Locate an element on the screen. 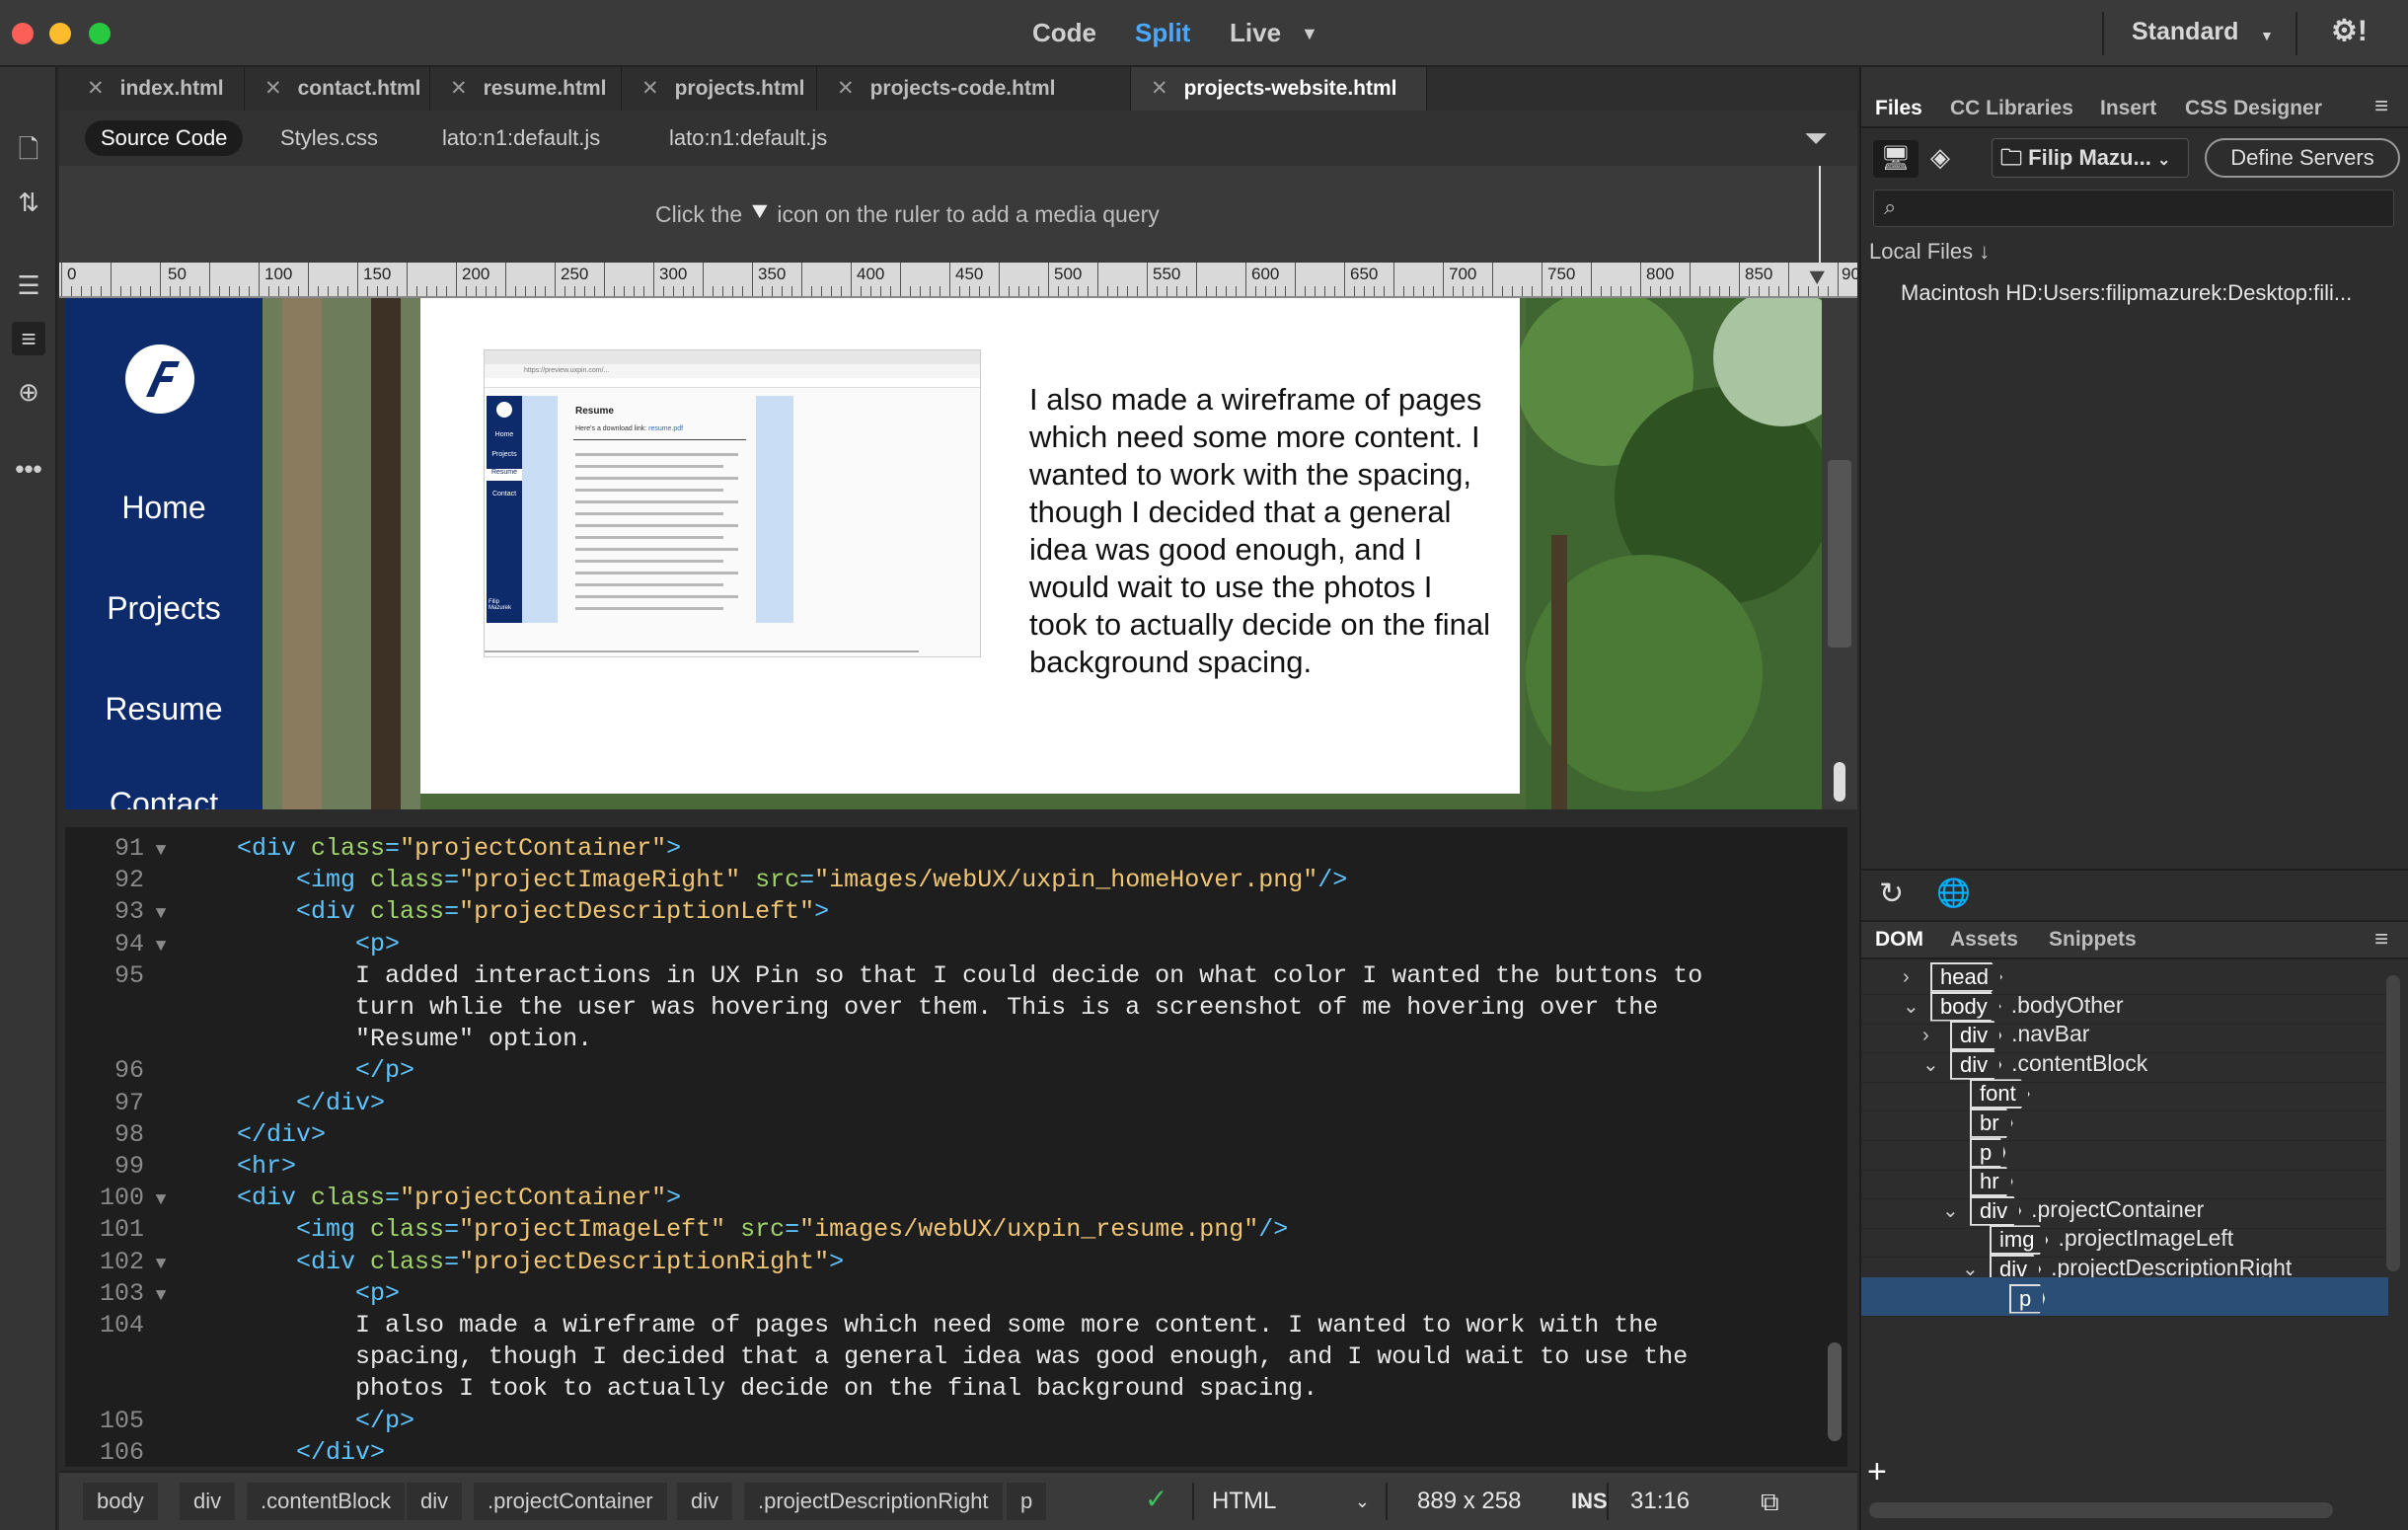 The width and height of the screenshot is (2408, 1530). tag-selector-div-2: div is located at coordinates (435, 1501).